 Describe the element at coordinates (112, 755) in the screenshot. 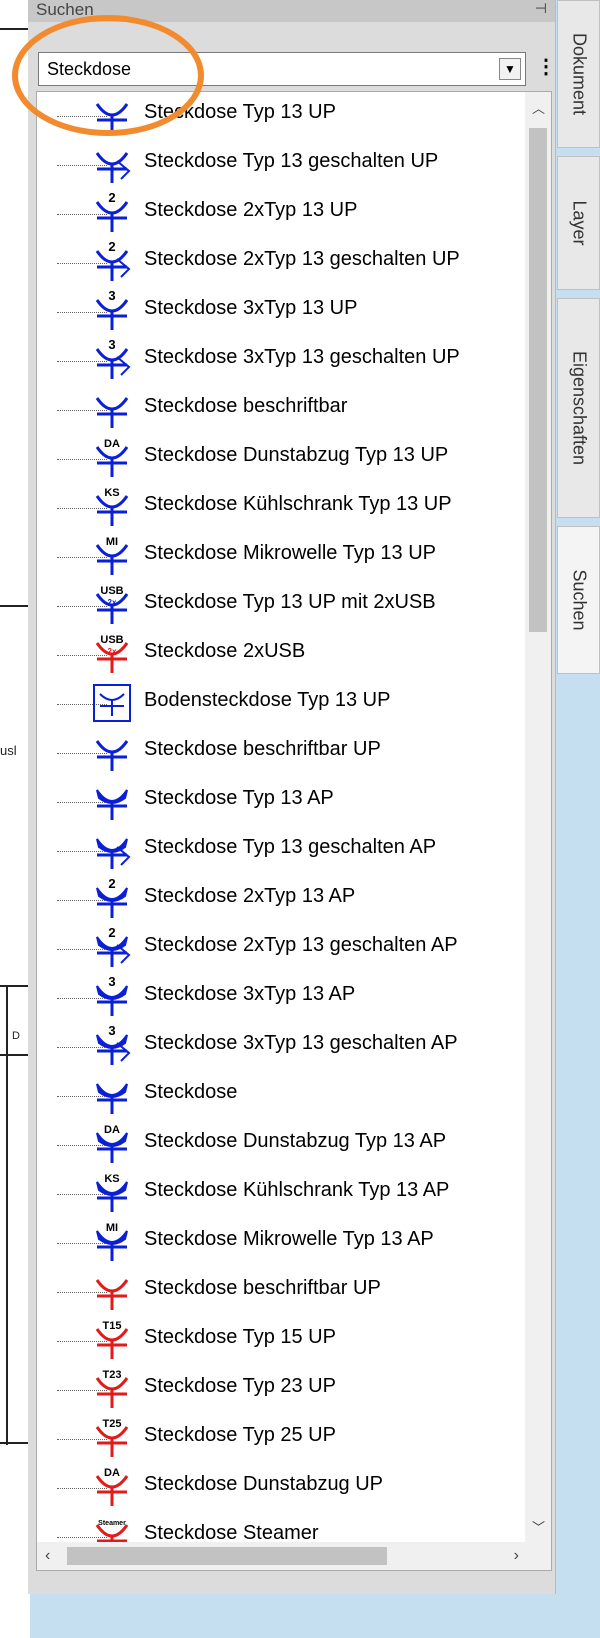

I see `socket-labelable-up-icon` at that location.